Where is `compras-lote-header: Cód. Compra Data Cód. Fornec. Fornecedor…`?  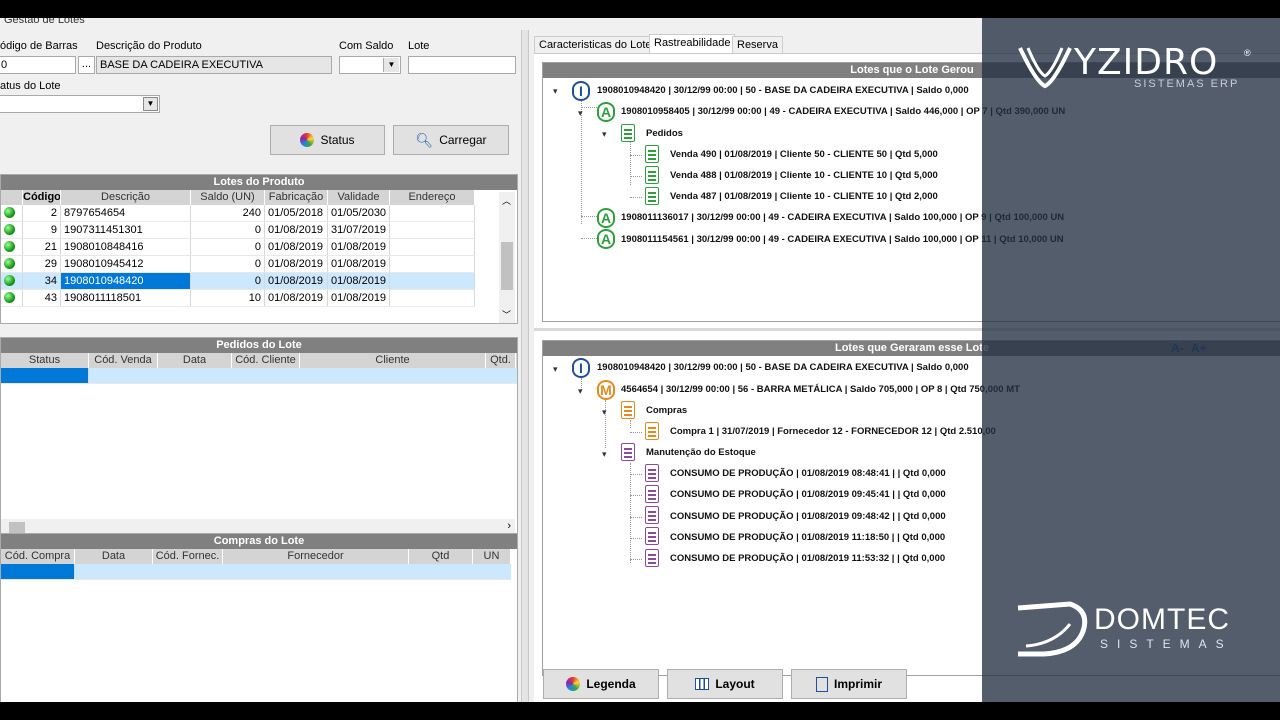
compras-lote-header: Cód. Compra Data Cód. Fornec. Fornecedor… is located at coordinates (256, 556).